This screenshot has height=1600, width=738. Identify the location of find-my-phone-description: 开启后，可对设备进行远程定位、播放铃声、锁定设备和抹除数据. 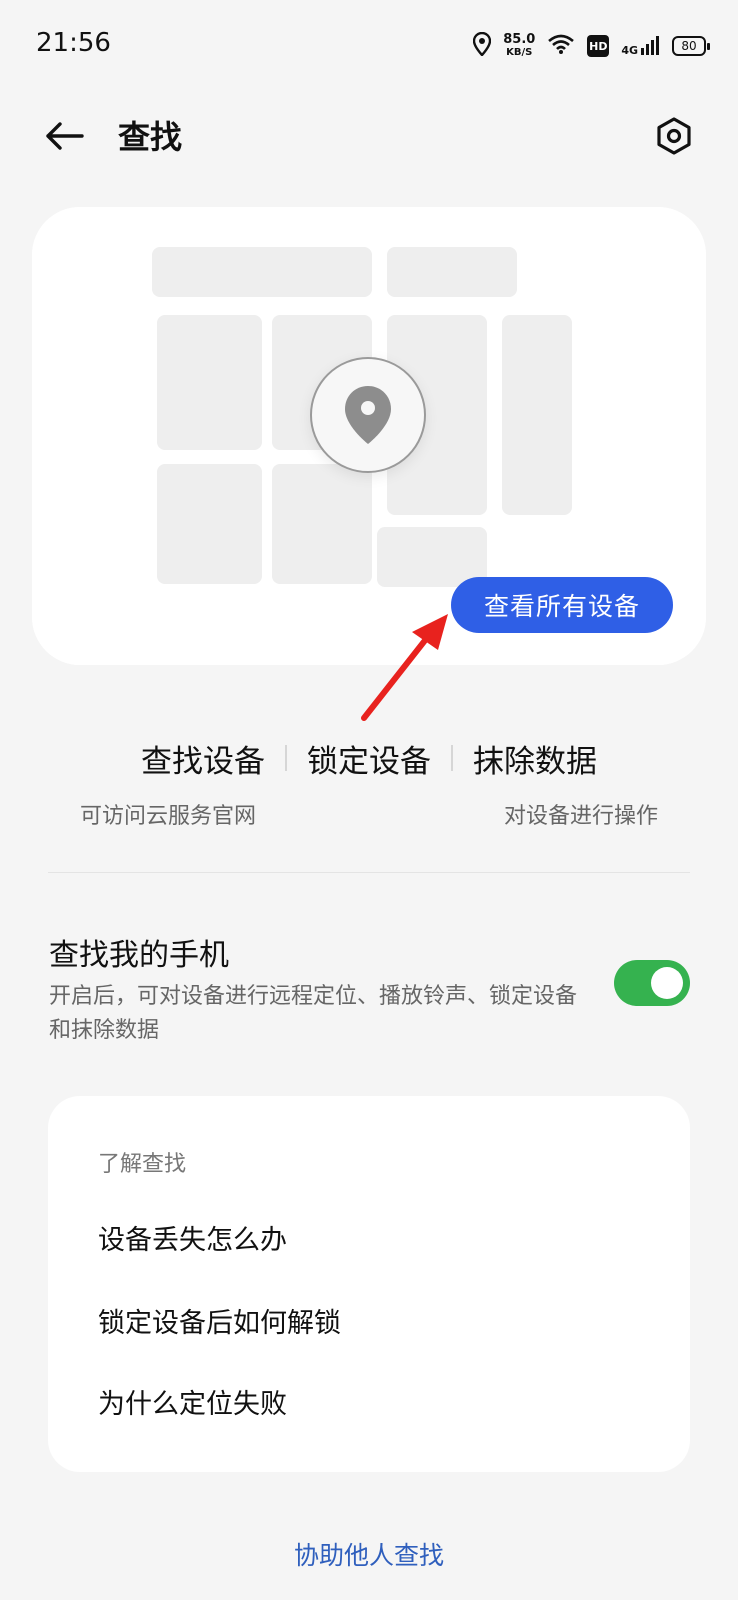
(313, 1013).